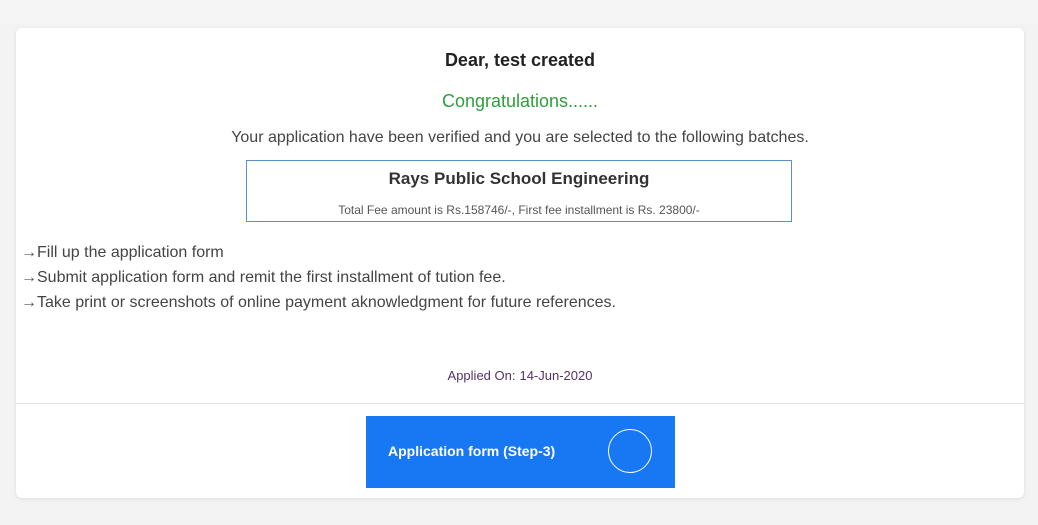  I want to click on instruction-text: Fill up the application form, so click(130, 252).